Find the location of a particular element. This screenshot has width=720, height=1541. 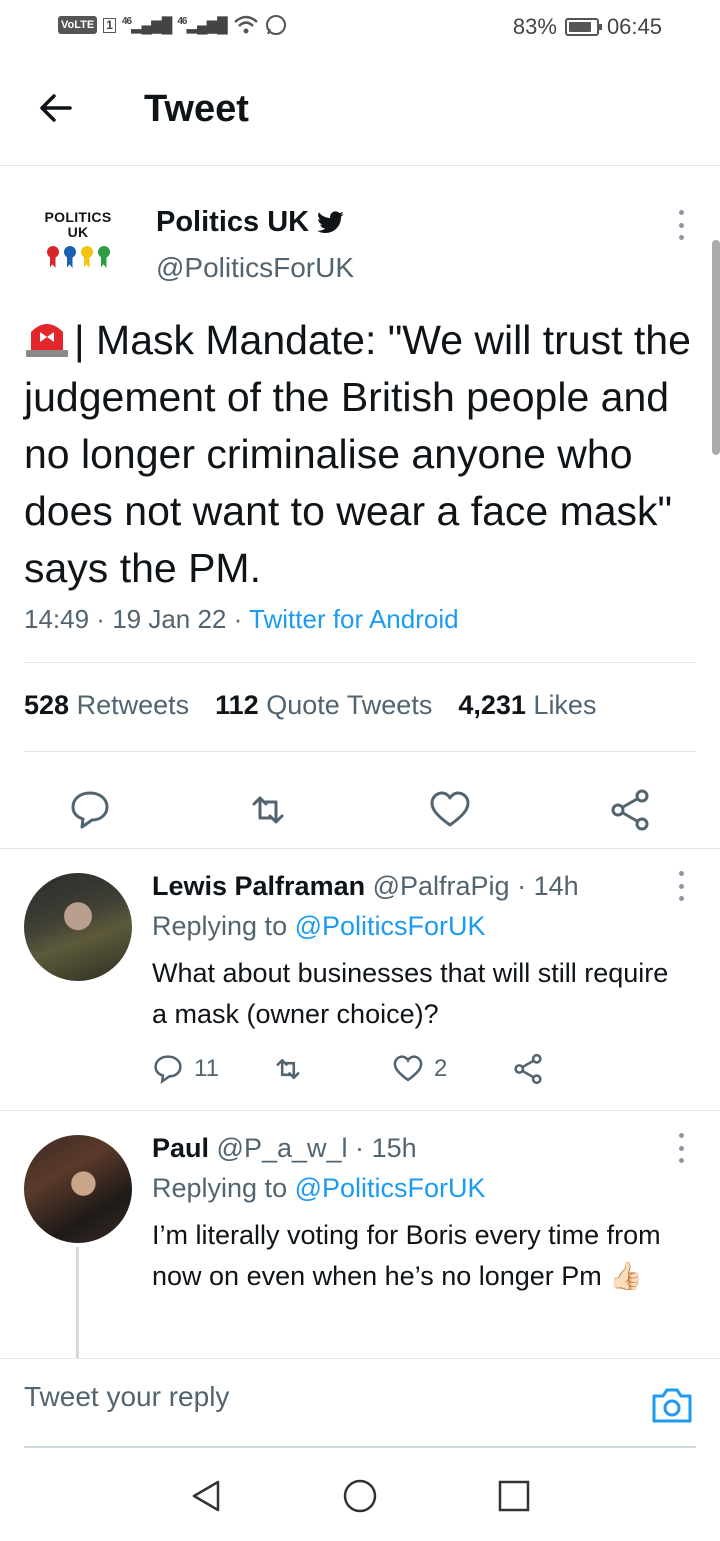

quote-tweets-stat: 112 Quote Tweets is located at coordinates (323, 705).